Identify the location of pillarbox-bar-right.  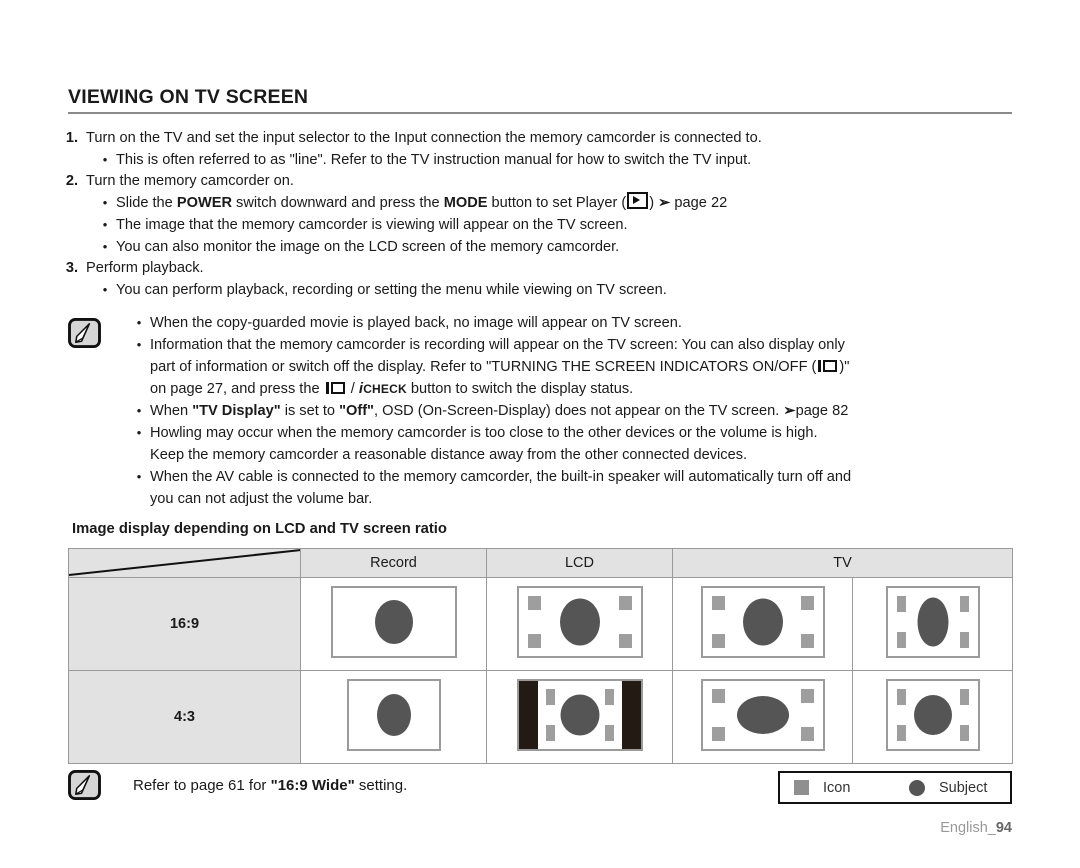
(631, 714).